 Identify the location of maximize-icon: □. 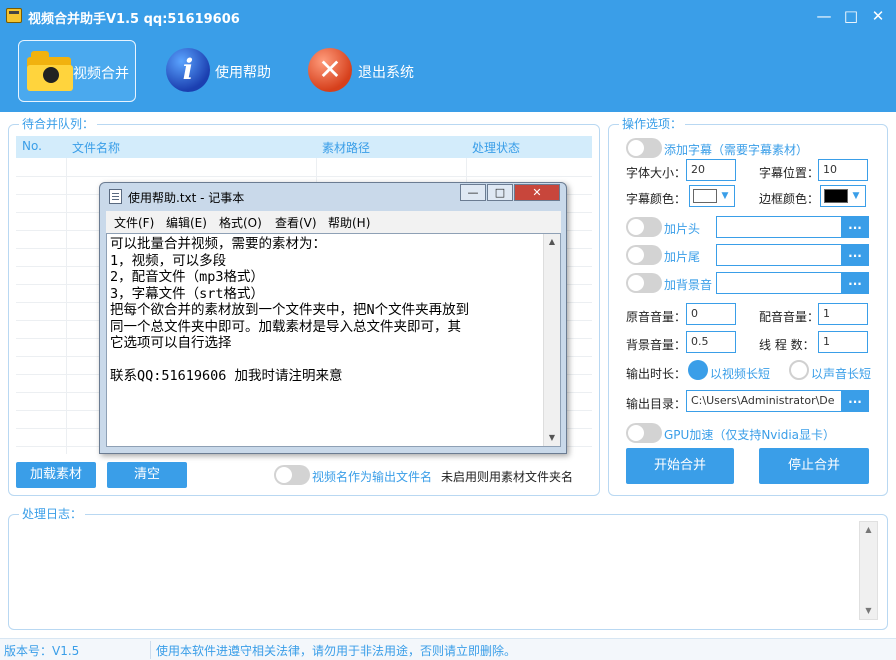
(851, 16).